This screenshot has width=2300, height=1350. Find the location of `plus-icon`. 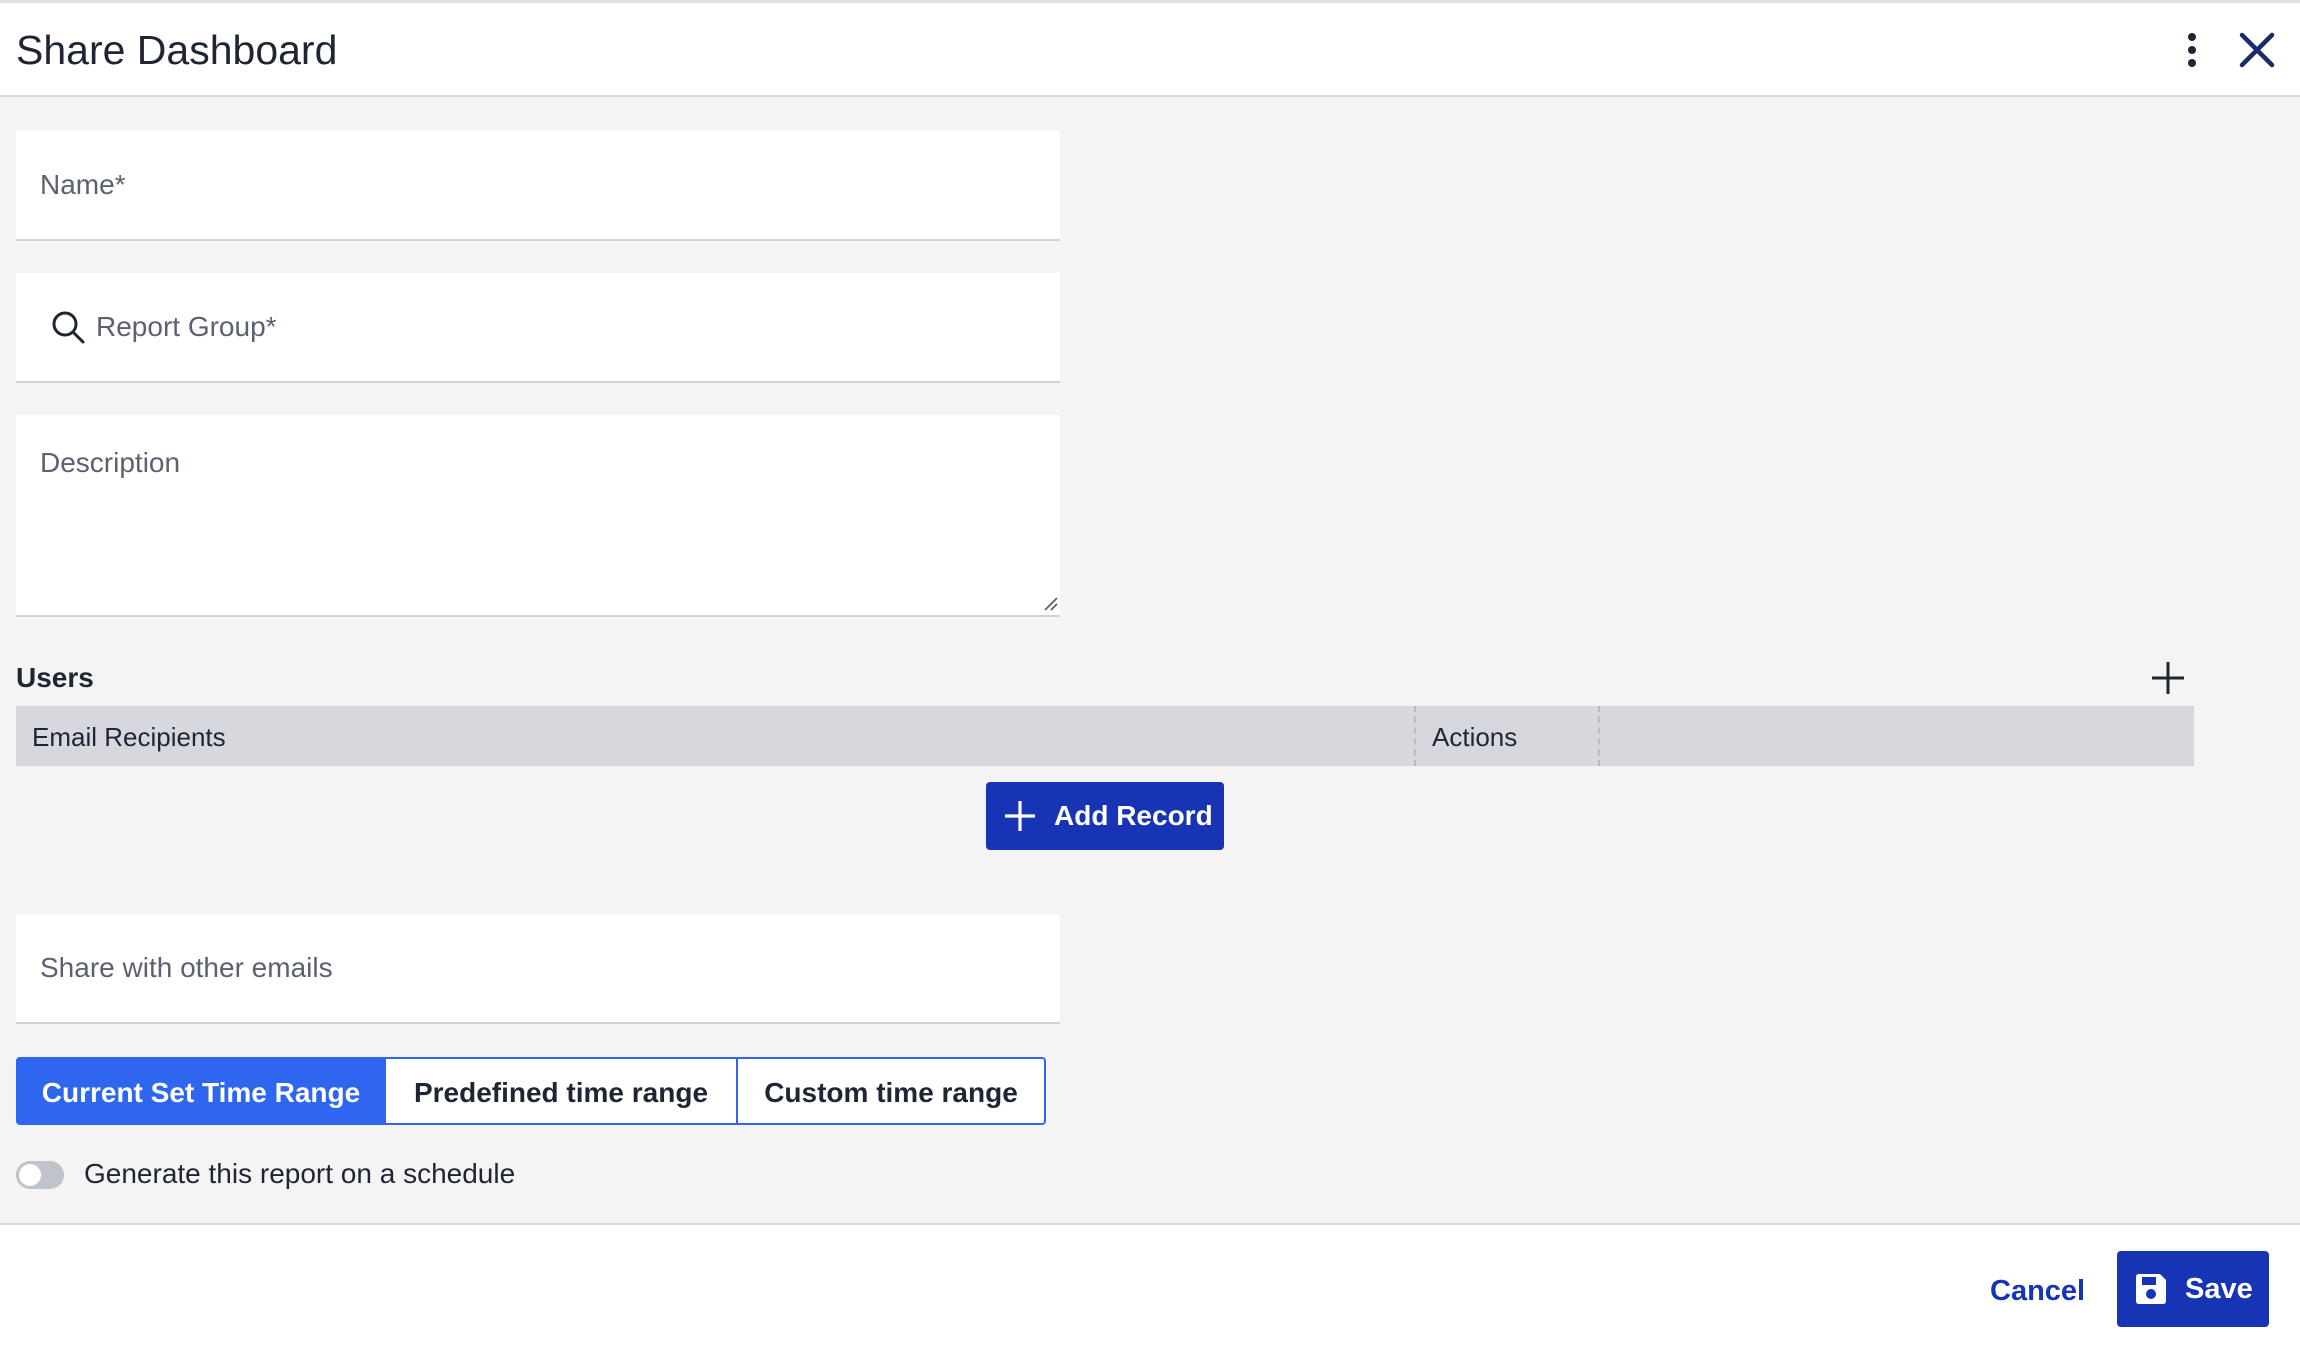

plus-icon is located at coordinates (1020, 816).